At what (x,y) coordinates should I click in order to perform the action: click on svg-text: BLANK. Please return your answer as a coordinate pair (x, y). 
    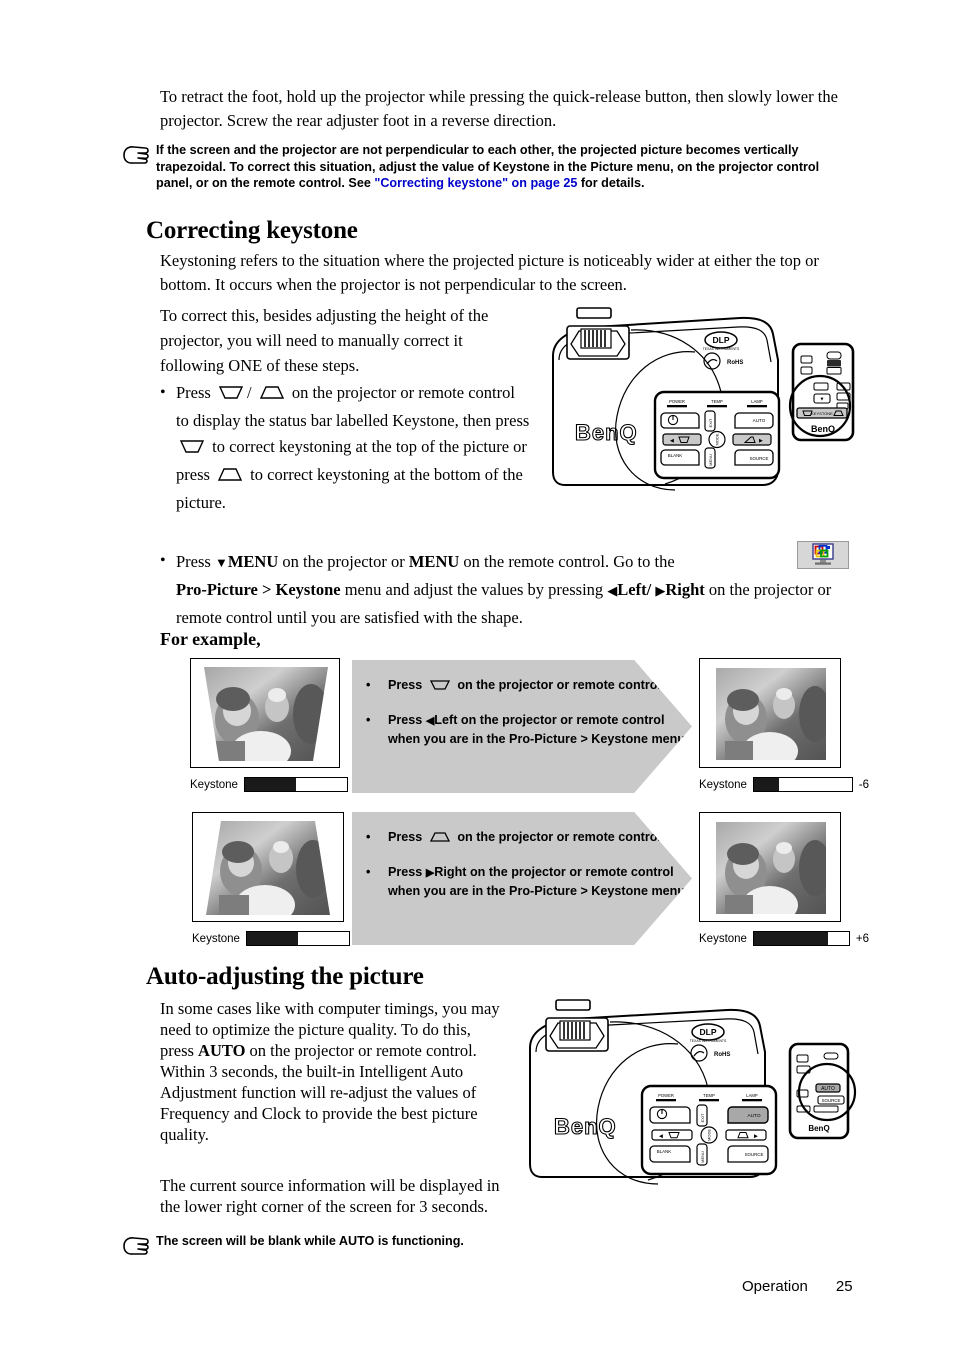
    Looking at the image, I should click on (675, 455).